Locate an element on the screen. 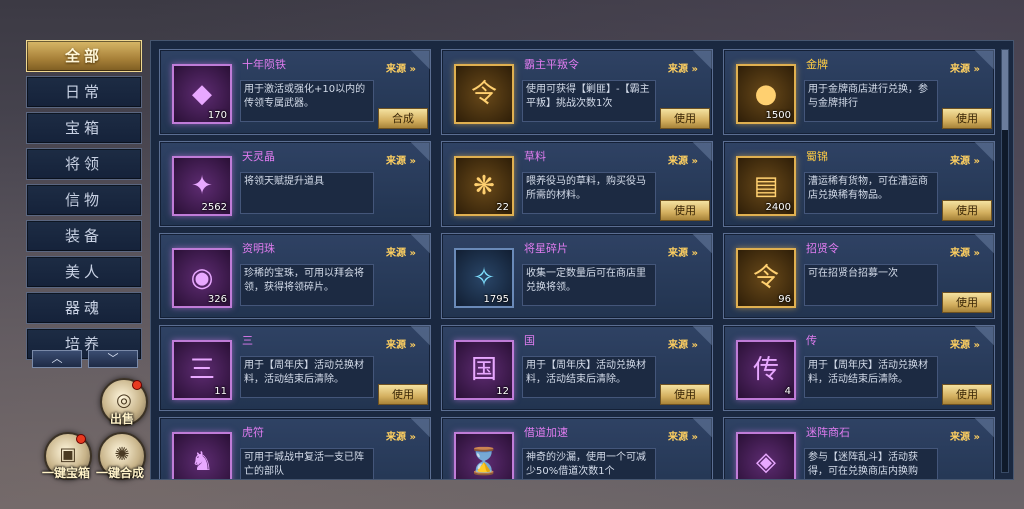 This screenshot has width=1024, height=509. item-quantity: 326 is located at coordinates (217, 299).